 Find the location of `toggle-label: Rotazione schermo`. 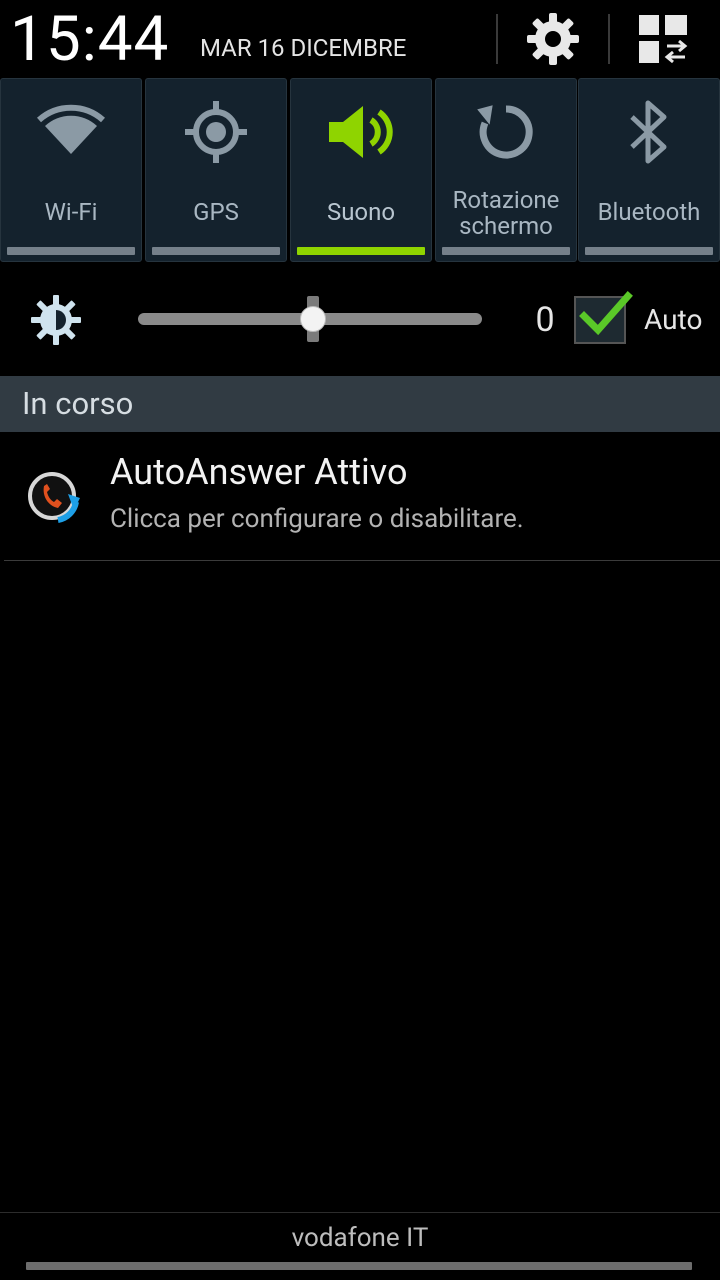

toggle-label: Rotazione schermo is located at coordinates (506, 213).